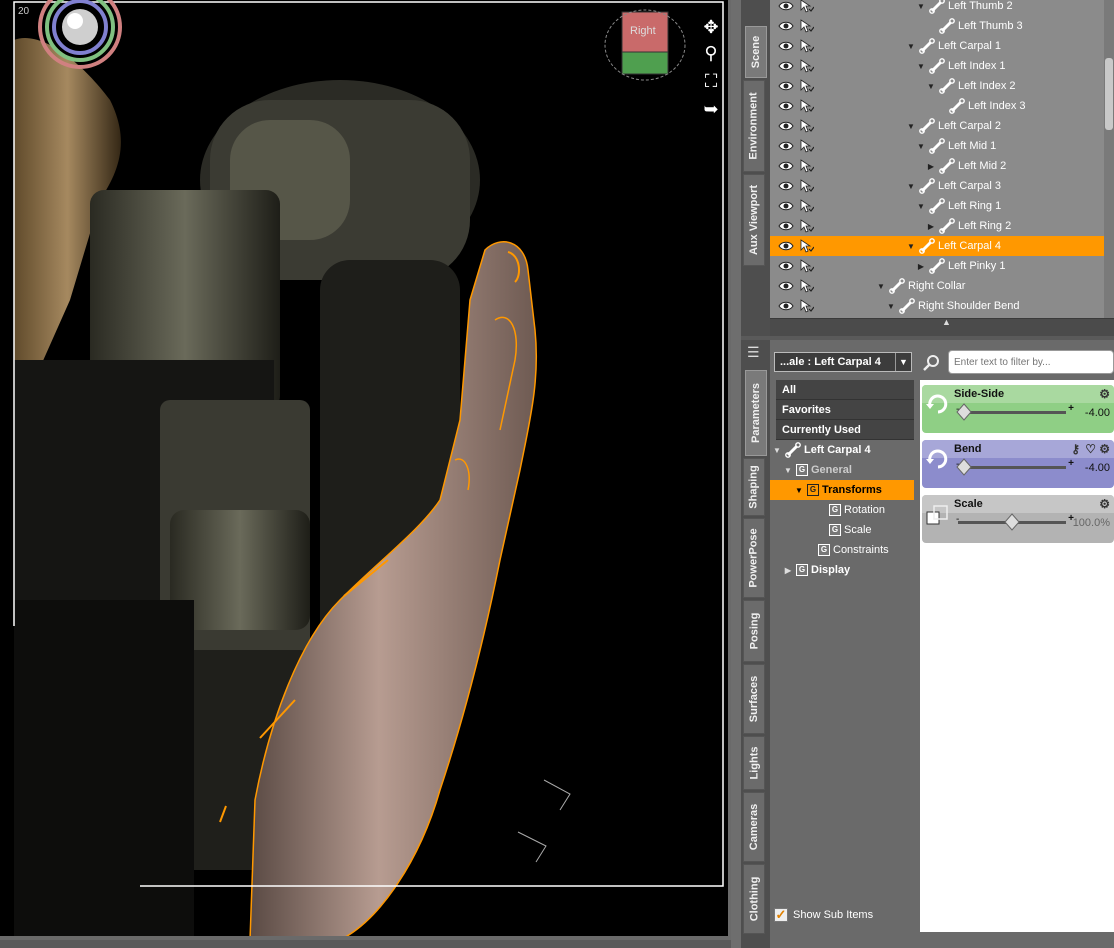  Describe the element at coordinates (754, 699) in the screenshot. I see `tab-surfaces: Surfaces` at that location.